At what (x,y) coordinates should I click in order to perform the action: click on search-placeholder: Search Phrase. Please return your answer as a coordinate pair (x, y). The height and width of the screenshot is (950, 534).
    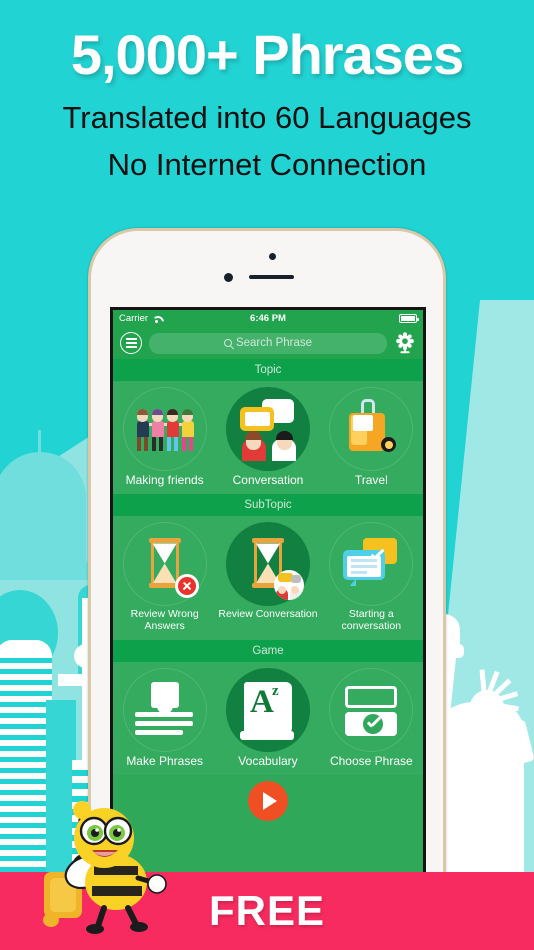
    Looking at the image, I should click on (274, 343).